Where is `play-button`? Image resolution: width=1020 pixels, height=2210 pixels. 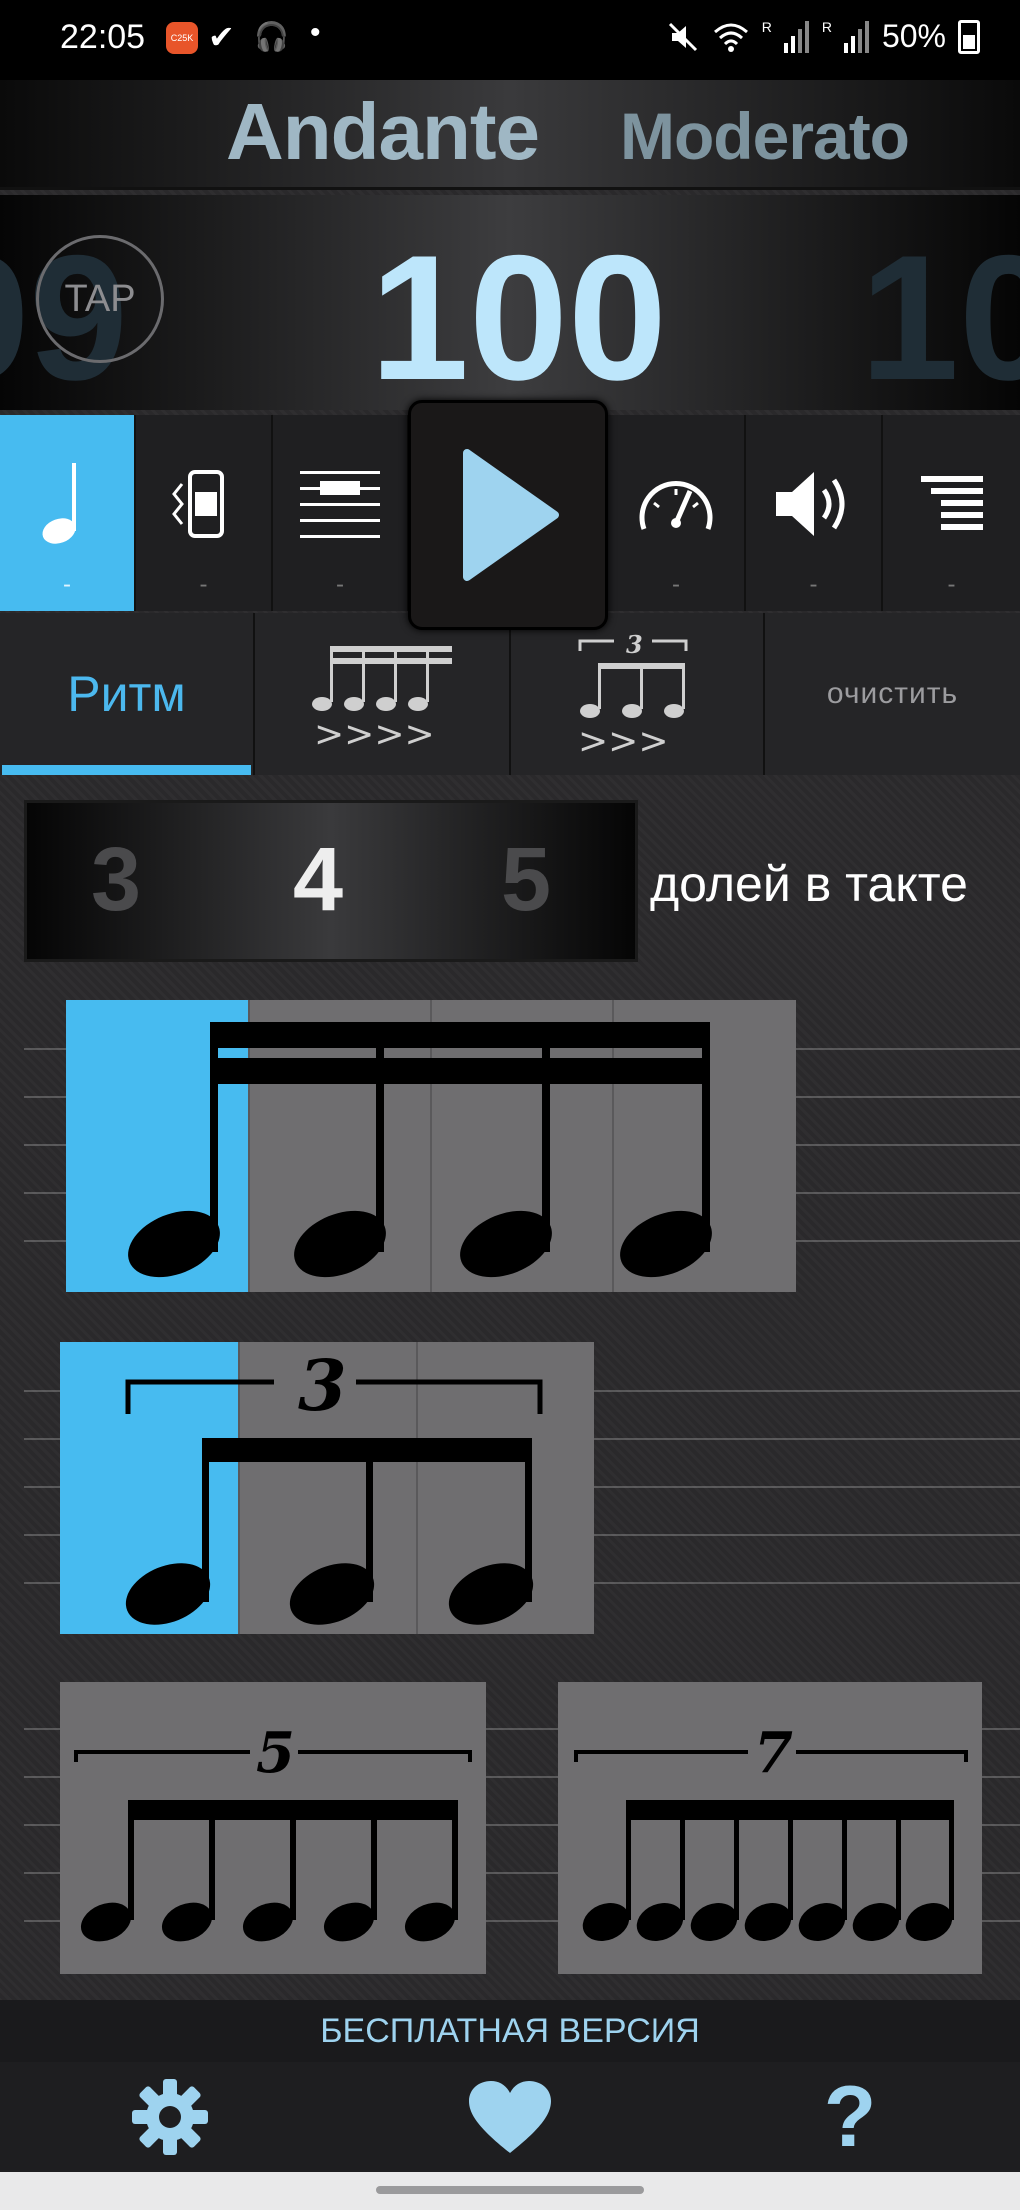 play-button is located at coordinates (508, 515).